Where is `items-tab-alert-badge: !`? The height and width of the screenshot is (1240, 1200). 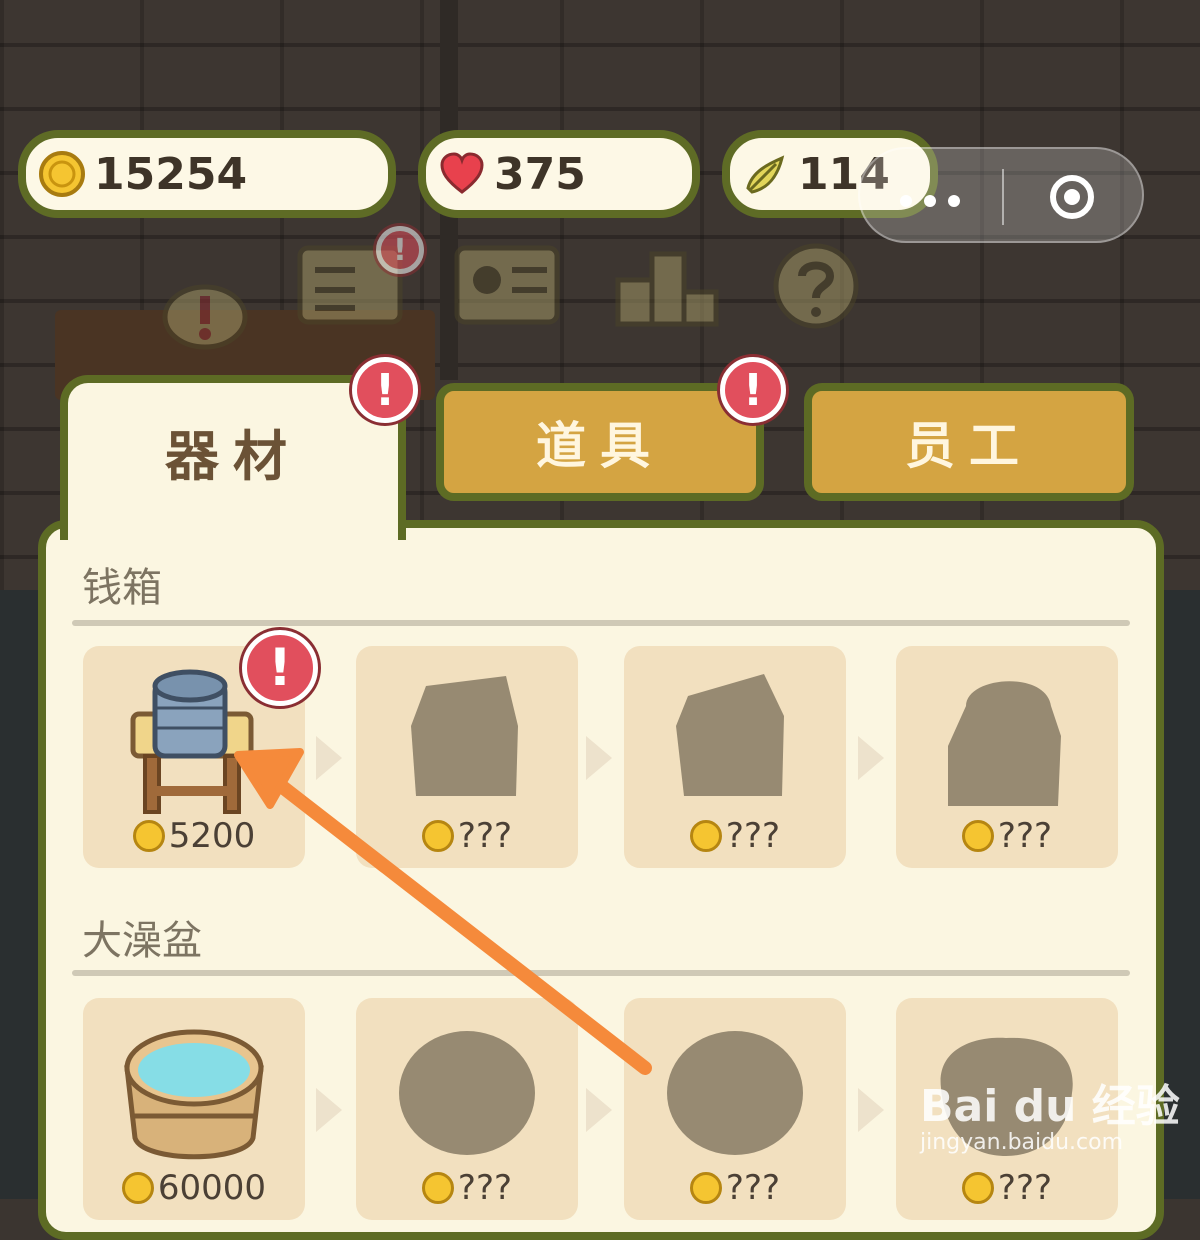
items-tab-alert-badge: ! is located at coordinates (753, 390).